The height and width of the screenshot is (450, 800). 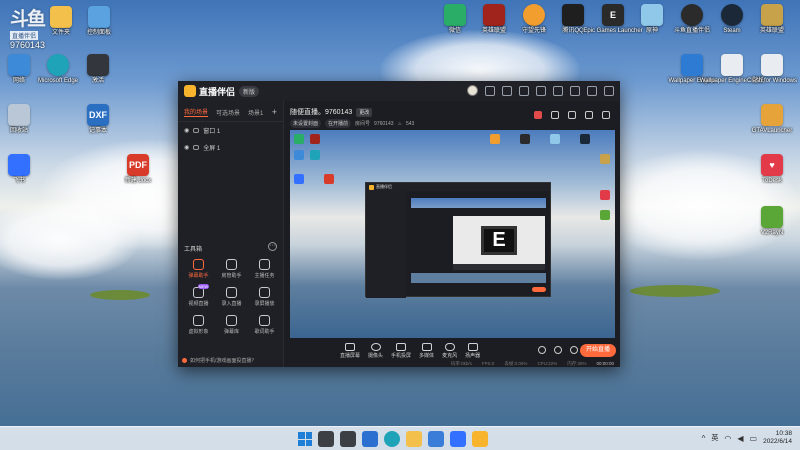 I want to click on wifi-icon: ◠, so click(x=727, y=438).